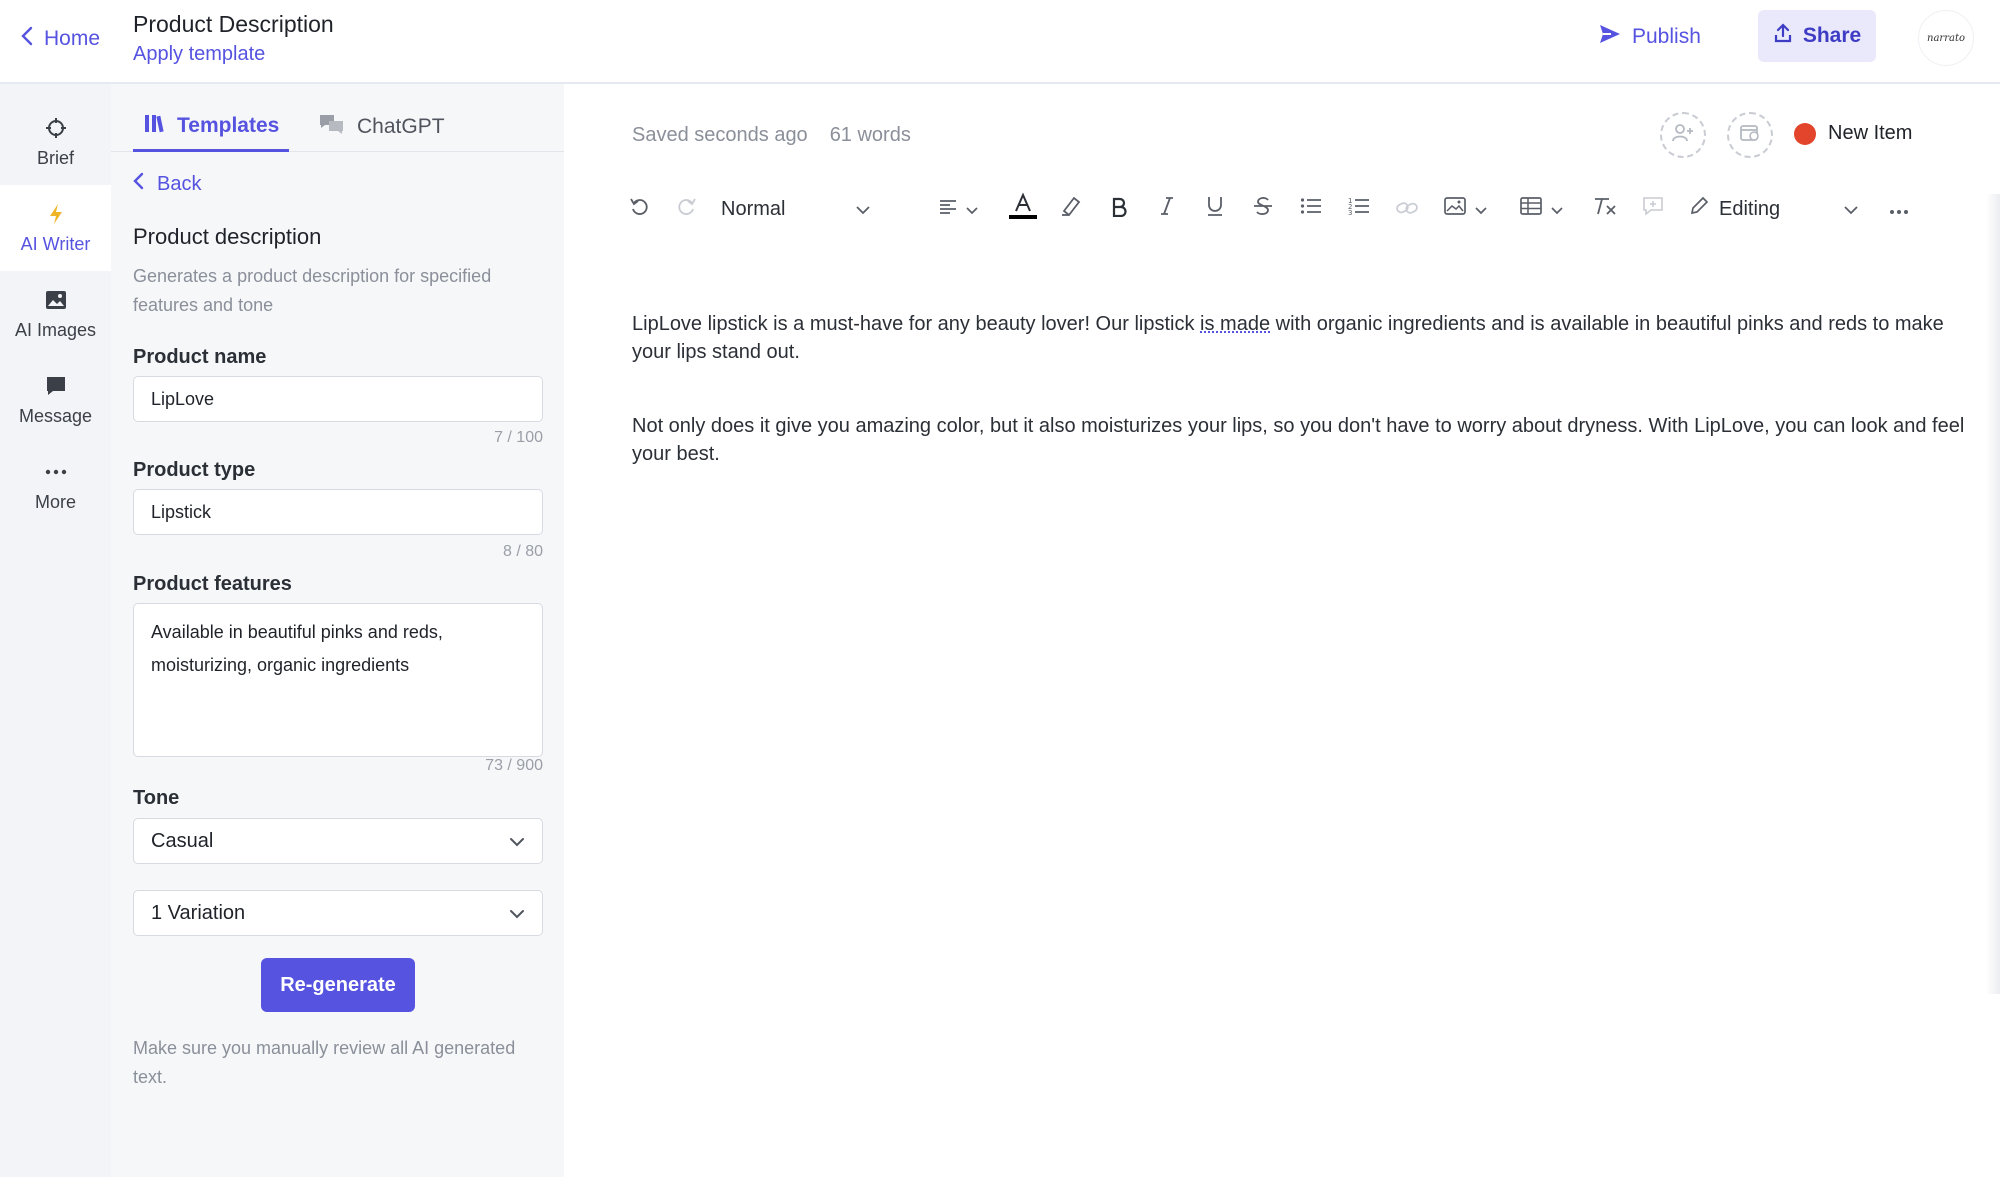 The image size is (2000, 1177). Describe the element at coordinates (1870, 133) in the screenshot. I see `status-label: New Item` at that location.